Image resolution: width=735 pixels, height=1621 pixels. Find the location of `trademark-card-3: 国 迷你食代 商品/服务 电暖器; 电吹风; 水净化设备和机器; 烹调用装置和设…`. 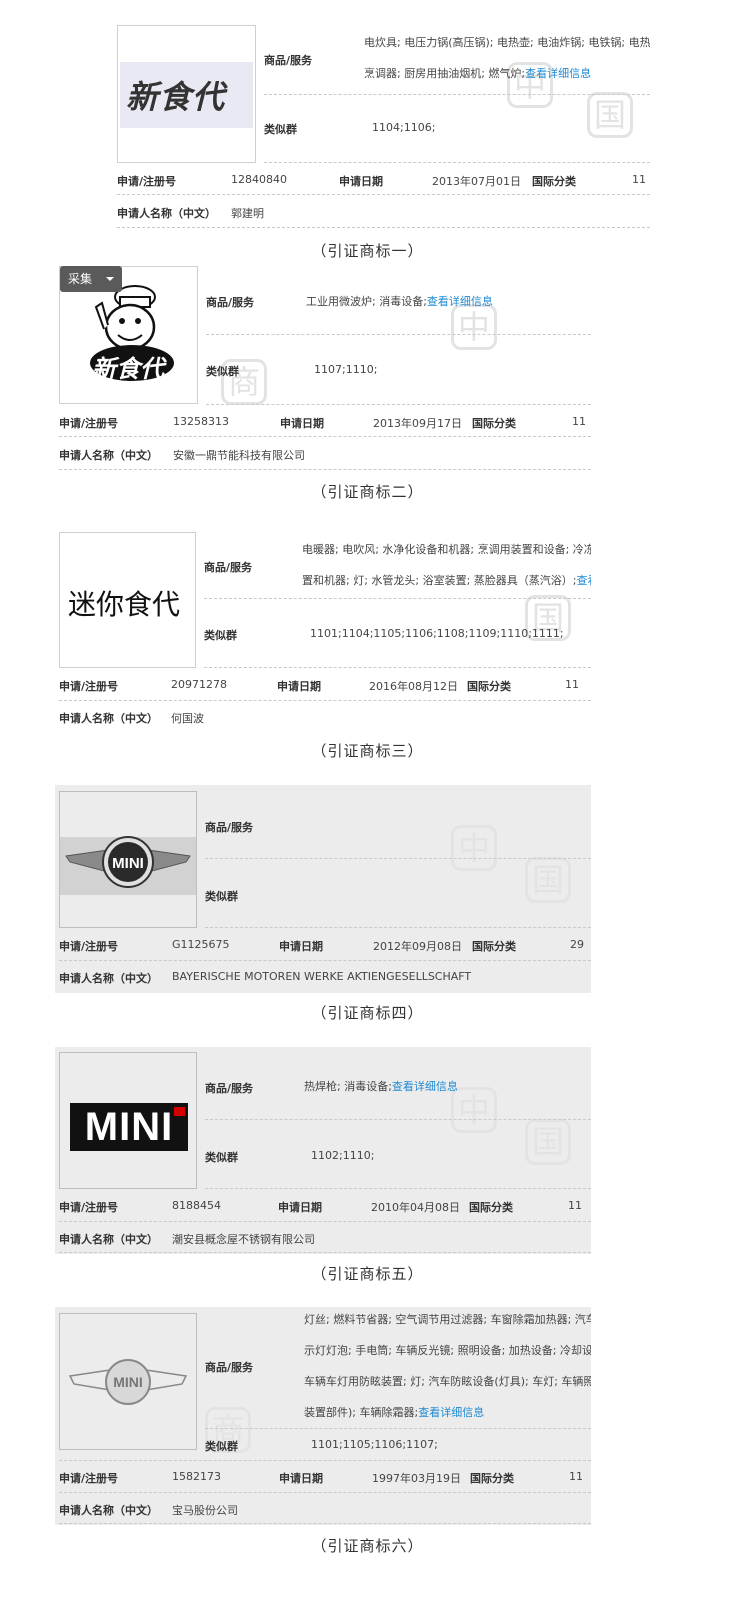

trademark-card-3: 国 迷你食代 商品/服务 电暖器; 电吹风; 水净化设备和机器; 烹调用装置和设… is located at coordinates (325, 632).